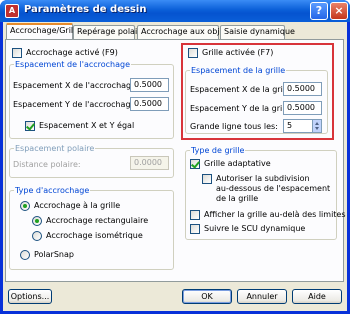  What do you see at coordinates (237, 163) in the screenshot?
I see `adaptive-grid-label: Grille adaptative` at bounding box center [237, 163].